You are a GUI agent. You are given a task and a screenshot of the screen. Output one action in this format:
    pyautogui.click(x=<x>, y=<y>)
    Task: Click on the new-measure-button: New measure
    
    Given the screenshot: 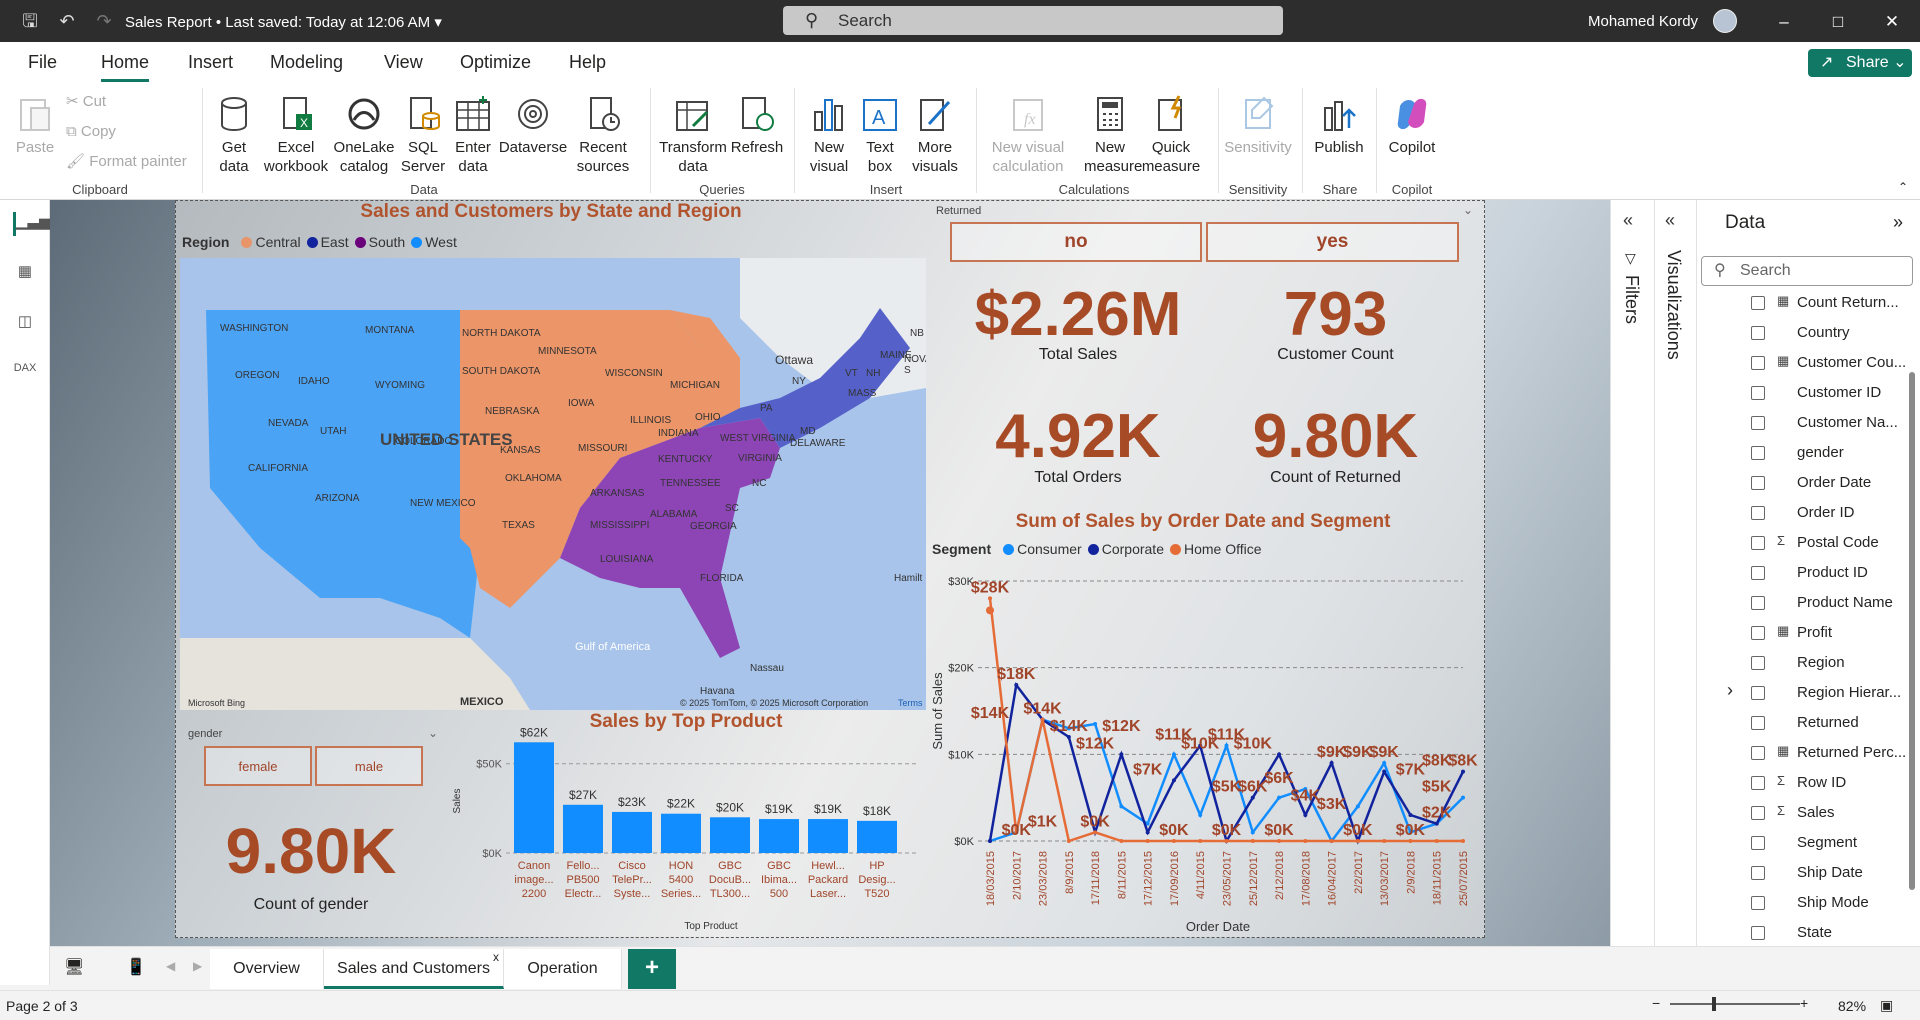 What is the action you would take?
    pyautogui.click(x=1113, y=135)
    